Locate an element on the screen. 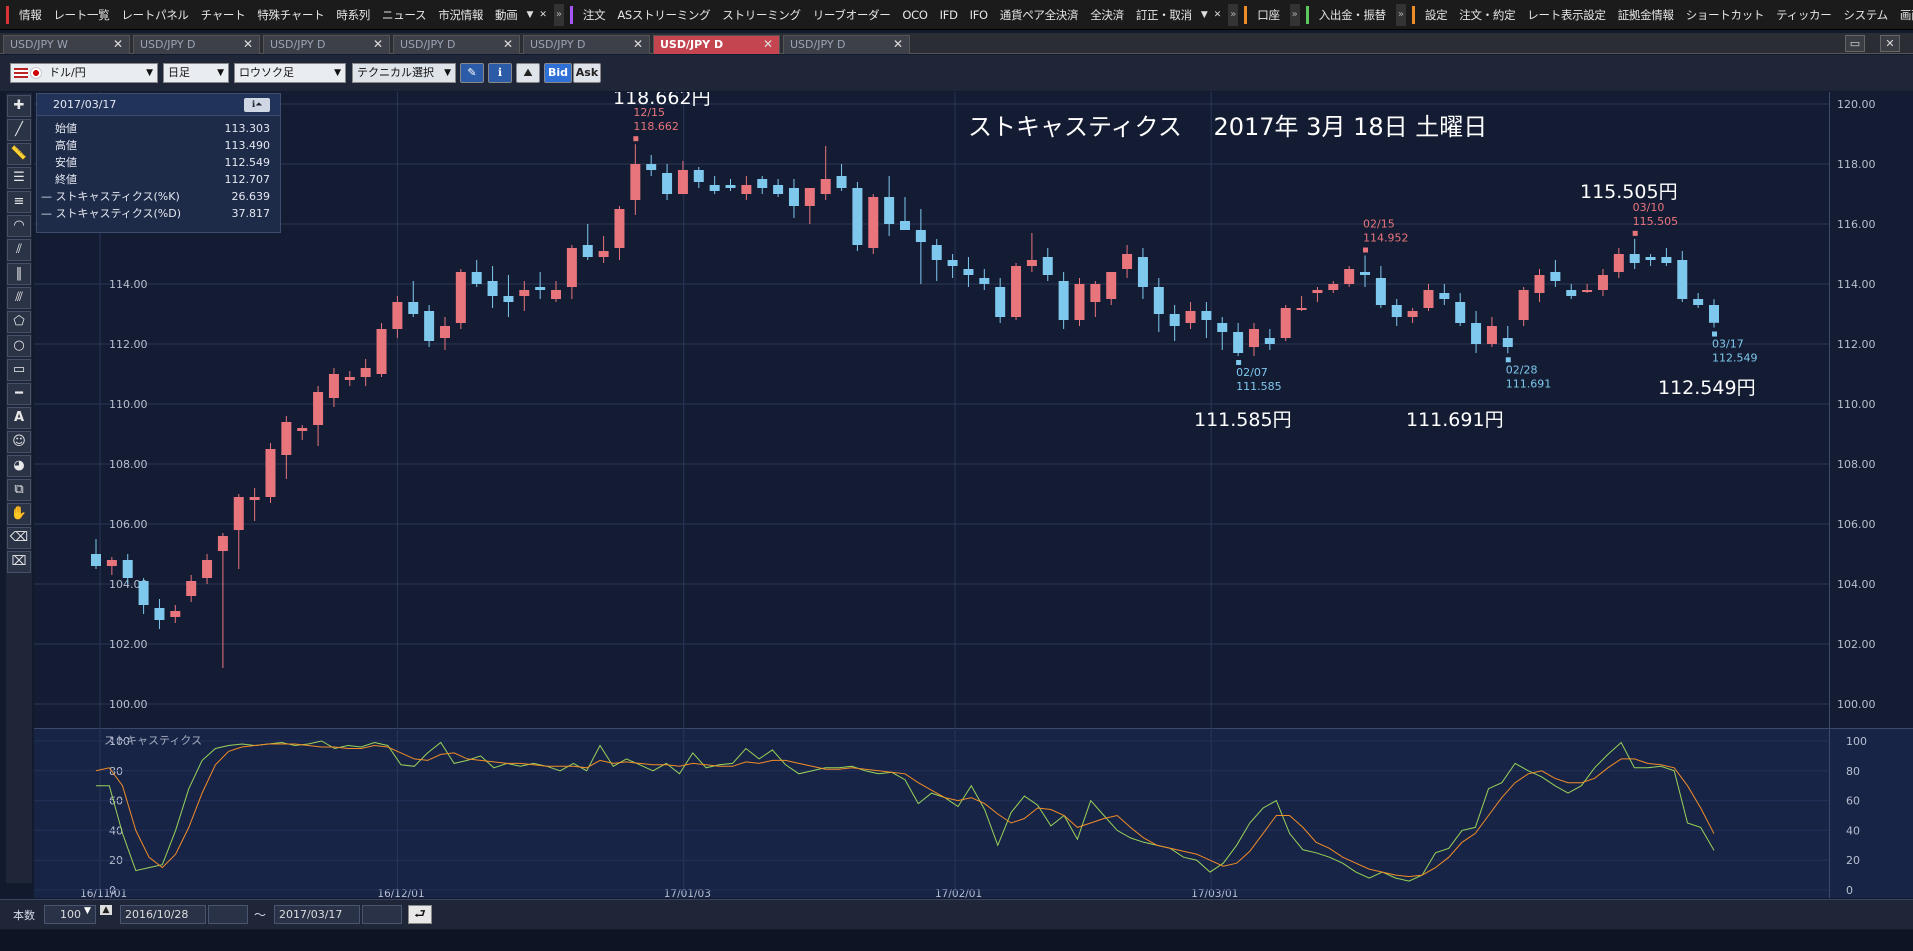 The image size is (1913, 951). y-tick-label-right: 116.00 is located at coordinates (1856, 224).